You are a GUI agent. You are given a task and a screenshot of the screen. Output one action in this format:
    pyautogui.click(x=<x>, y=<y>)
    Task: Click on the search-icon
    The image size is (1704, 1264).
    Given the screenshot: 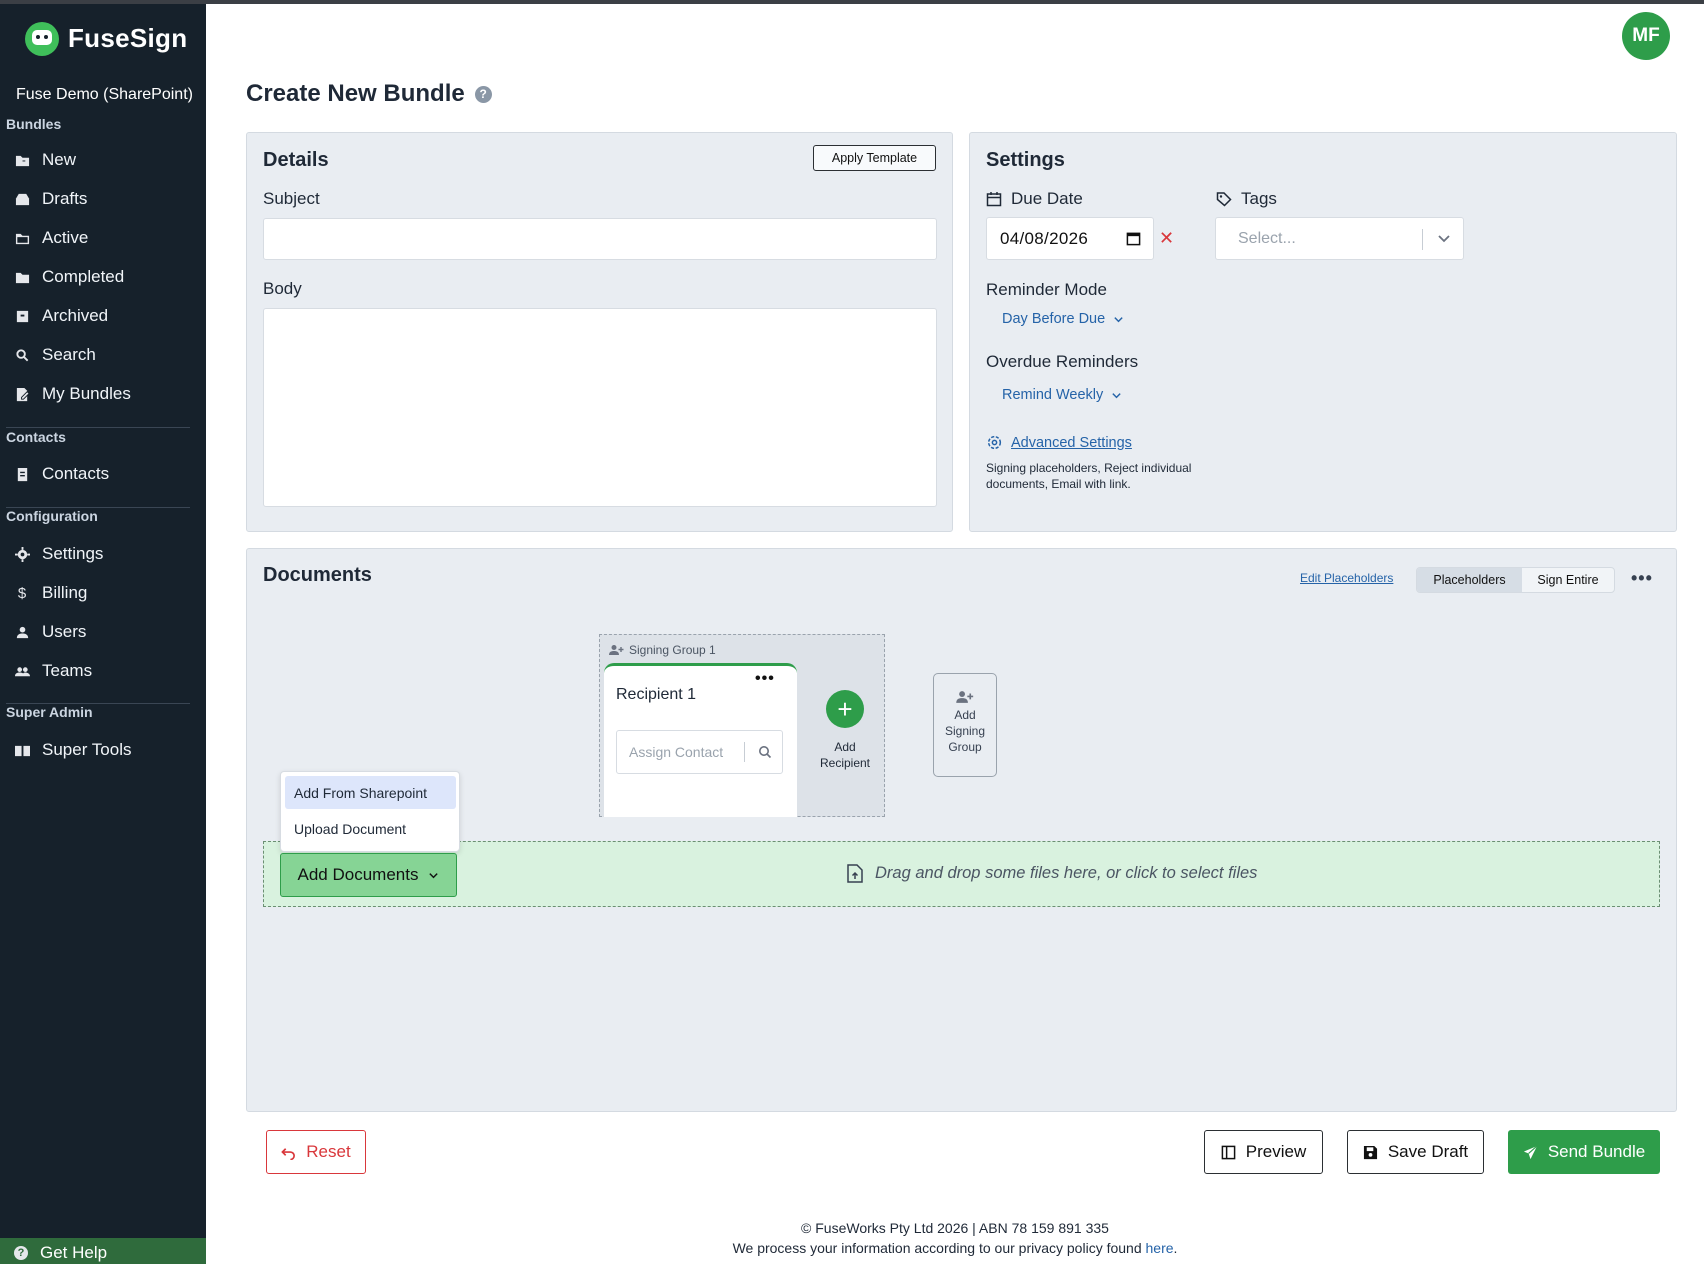 What is the action you would take?
    pyautogui.click(x=765, y=752)
    